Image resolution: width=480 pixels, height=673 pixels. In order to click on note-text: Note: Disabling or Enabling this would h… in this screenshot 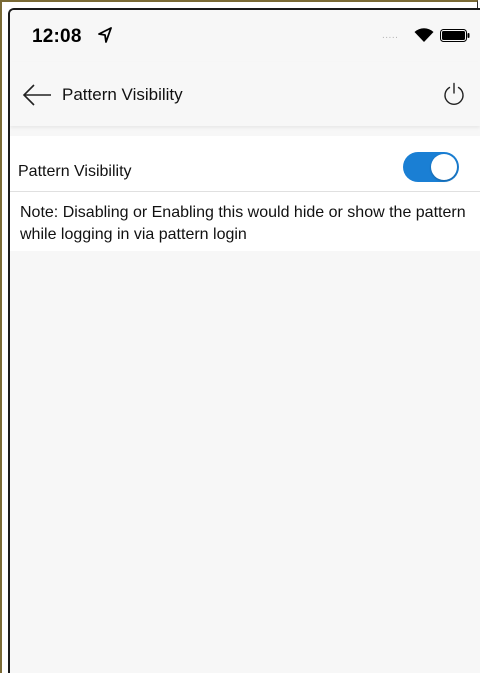, I will do `click(243, 223)`.